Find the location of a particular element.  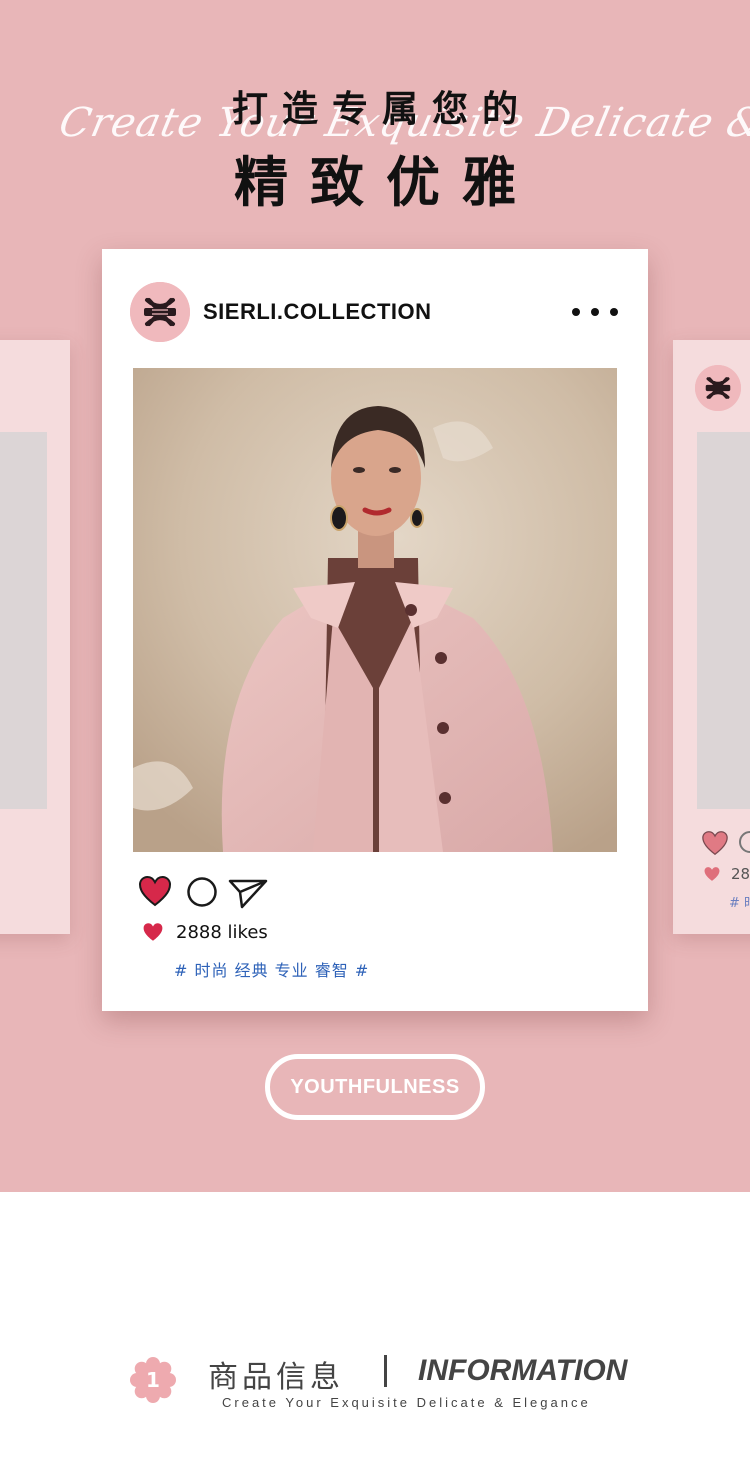

hashtags: # 时尚 经典 专业 睿智 # is located at coordinates (271, 969).